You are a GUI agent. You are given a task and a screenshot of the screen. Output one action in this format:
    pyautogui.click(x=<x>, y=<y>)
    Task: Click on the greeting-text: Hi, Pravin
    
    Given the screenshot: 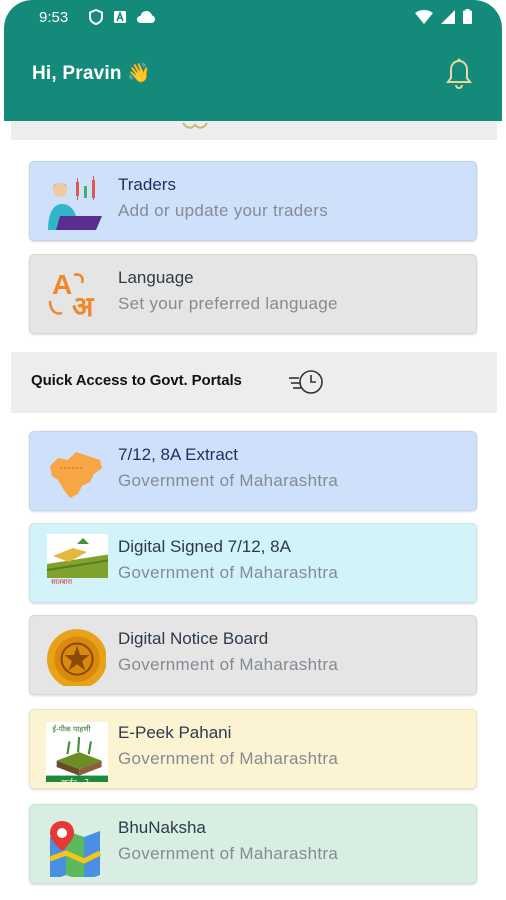 What is the action you would take?
    pyautogui.click(x=77, y=73)
    